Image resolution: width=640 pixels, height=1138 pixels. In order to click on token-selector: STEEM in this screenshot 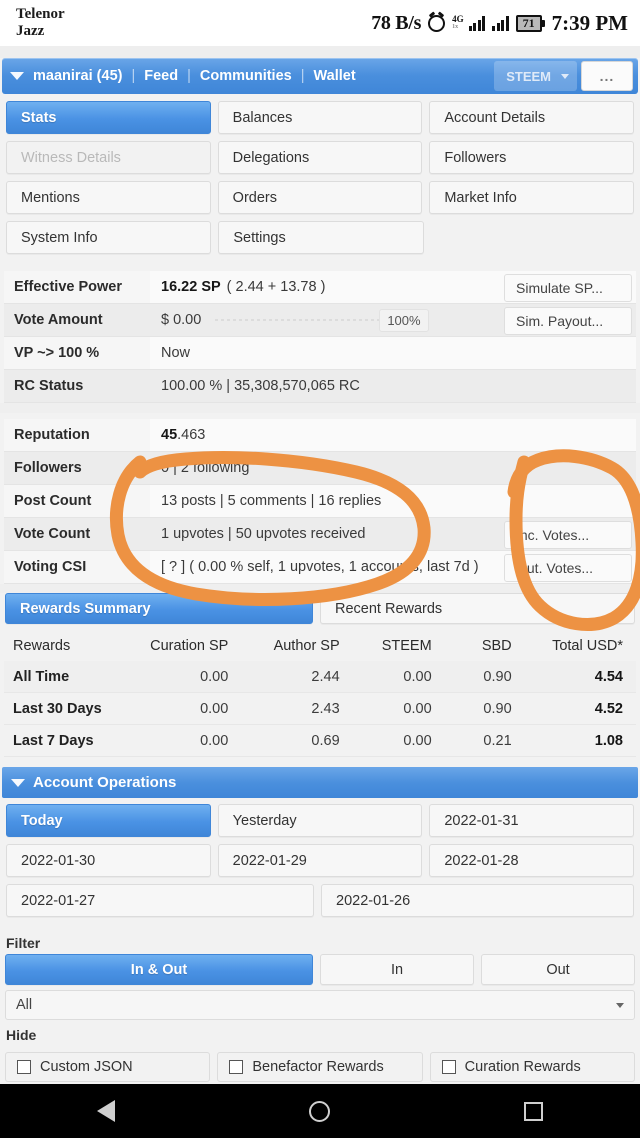, I will do `click(535, 76)`.